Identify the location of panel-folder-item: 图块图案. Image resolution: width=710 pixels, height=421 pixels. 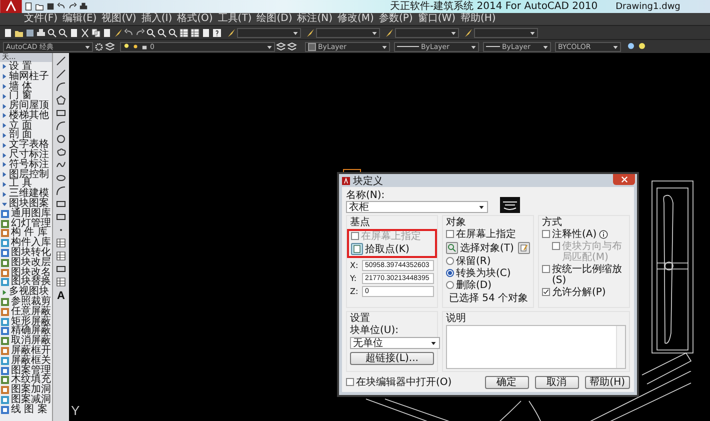
(26, 204).